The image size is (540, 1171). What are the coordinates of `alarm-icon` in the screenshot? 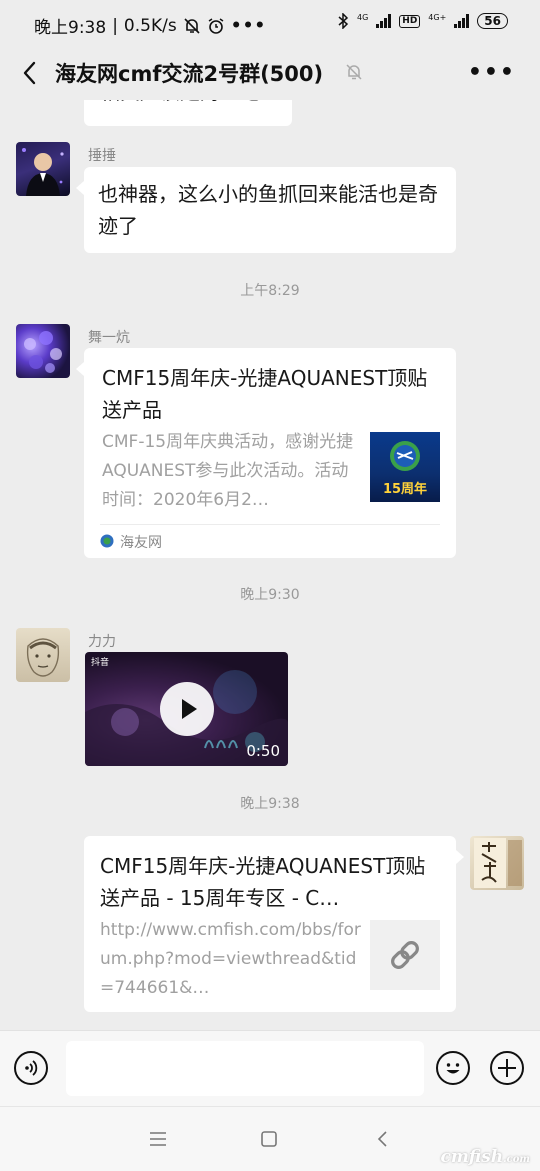 It's located at (216, 25).